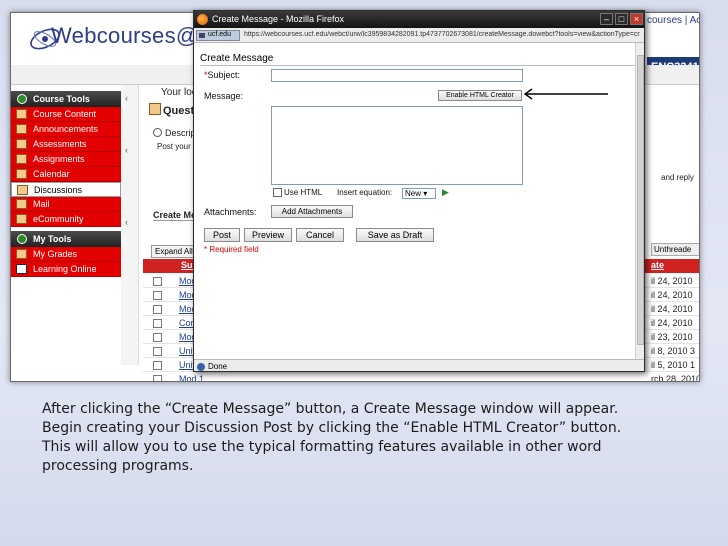  What do you see at coordinates (175, 215) in the screenshot?
I see `create-message-tab: Create Me` at bounding box center [175, 215].